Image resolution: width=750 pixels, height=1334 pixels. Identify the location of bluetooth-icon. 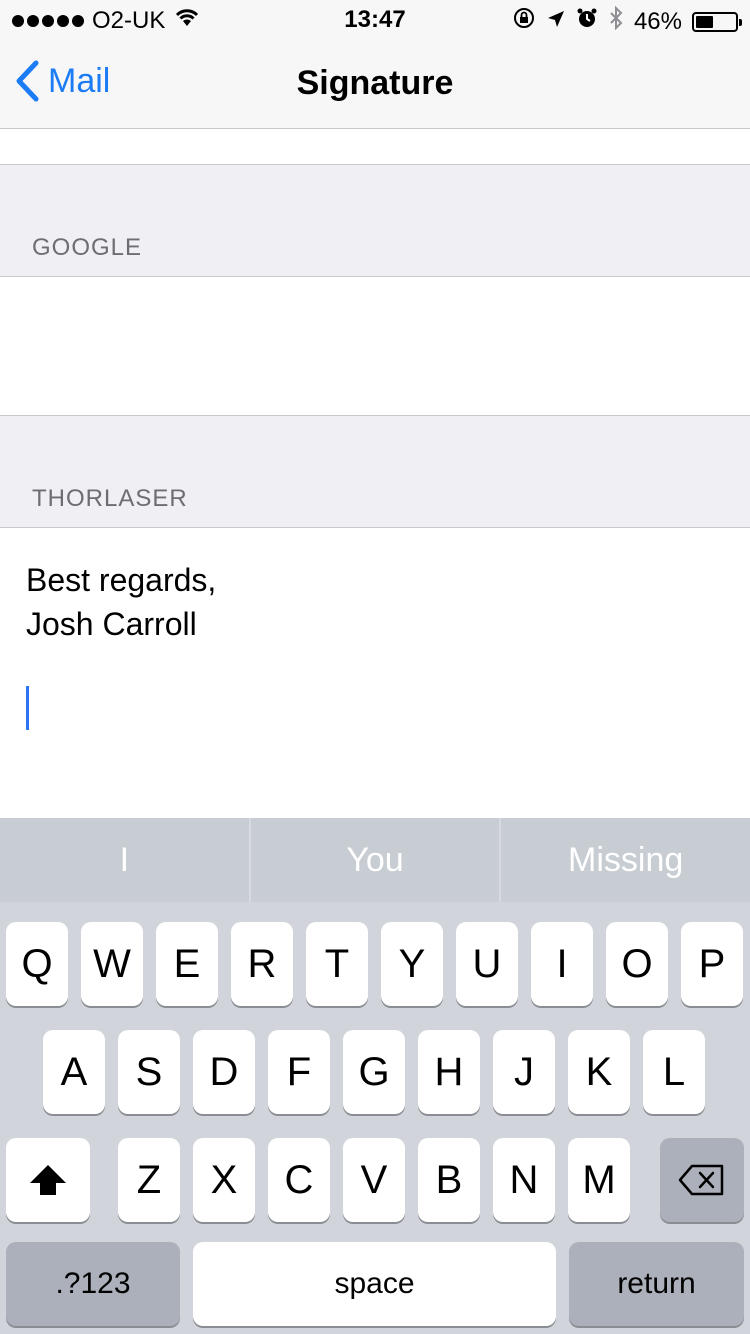
(616, 21).